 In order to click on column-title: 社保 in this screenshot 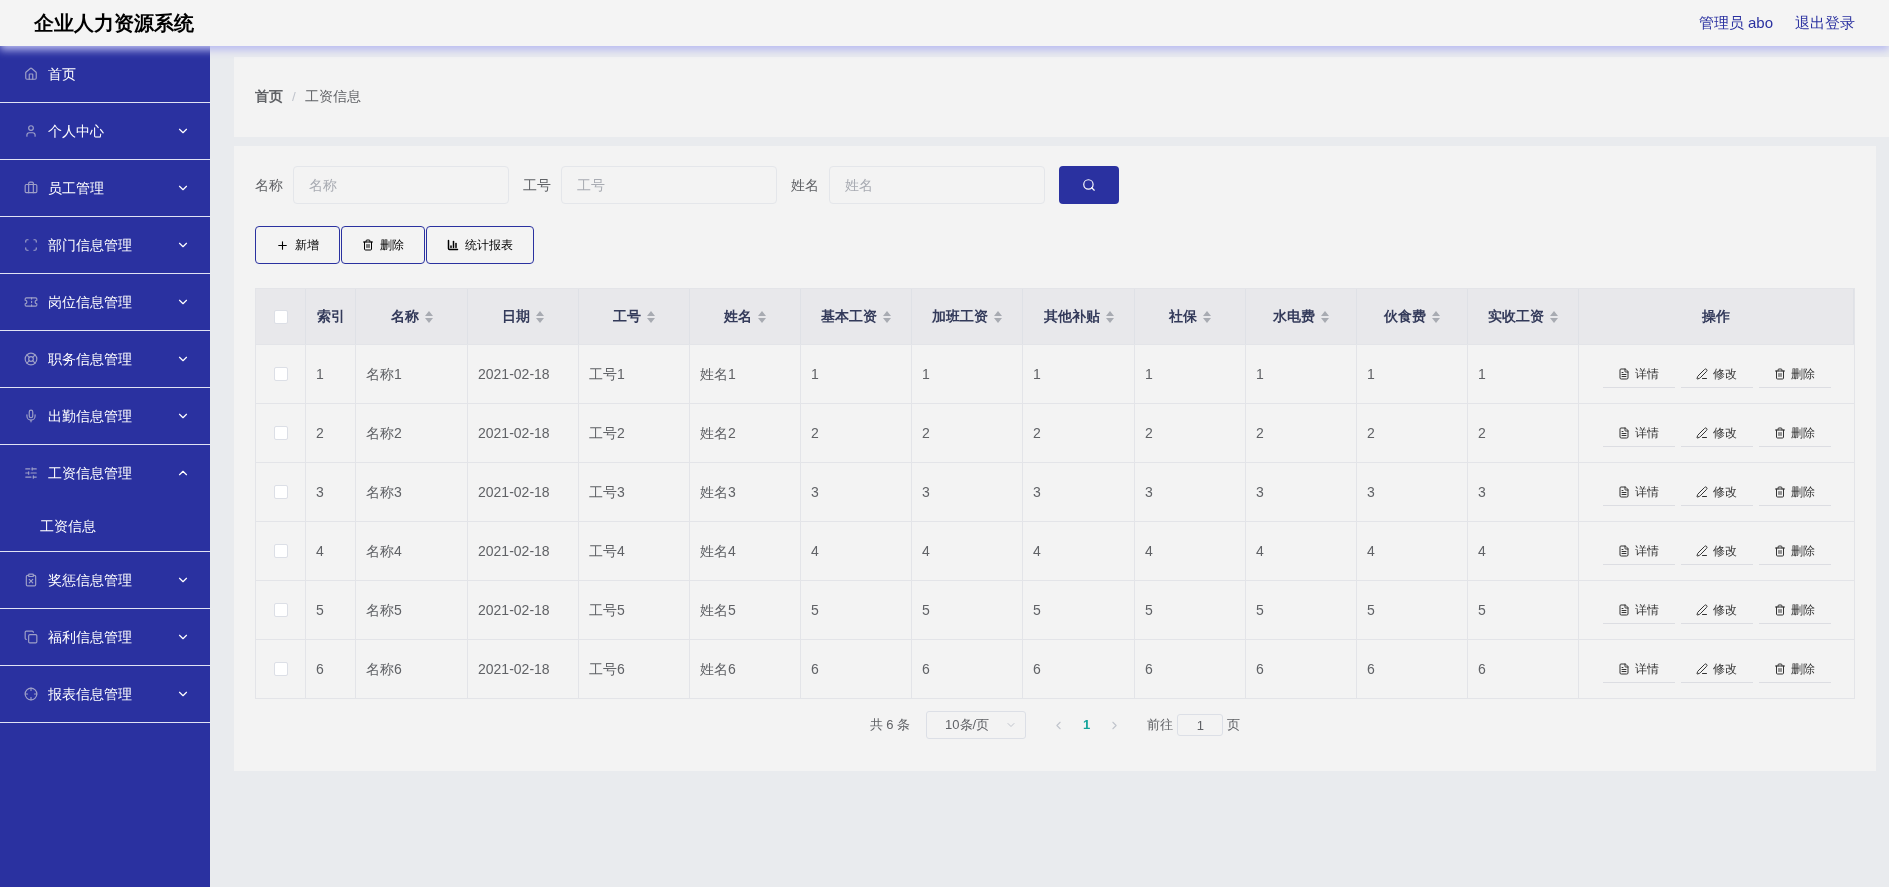, I will do `click(1183, 316)`.